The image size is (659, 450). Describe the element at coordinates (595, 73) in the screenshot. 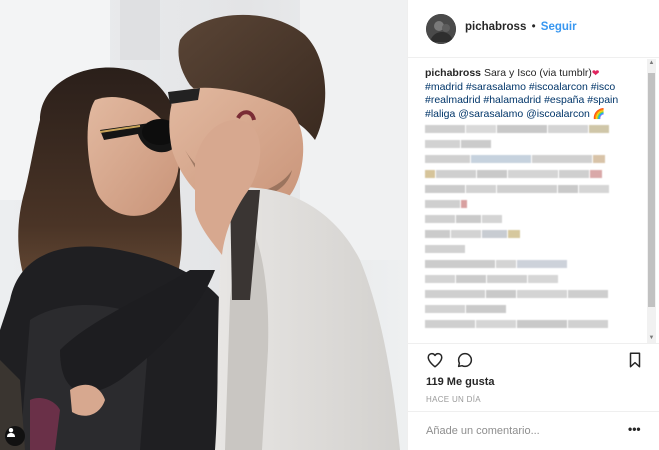

I see `heart-emoji-icon: ❤` at that location.